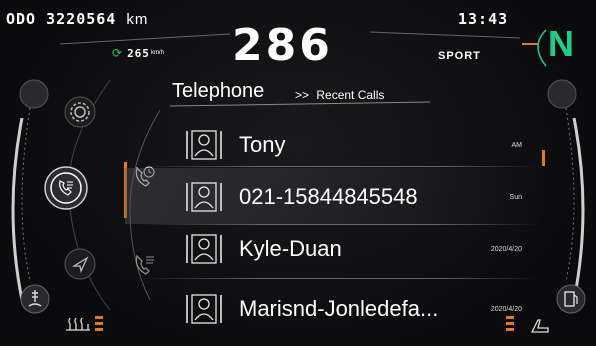 Image resolution: width=596 pixels, height=362 pixels. I want to click on speedometer: 286, so click(282, 45).